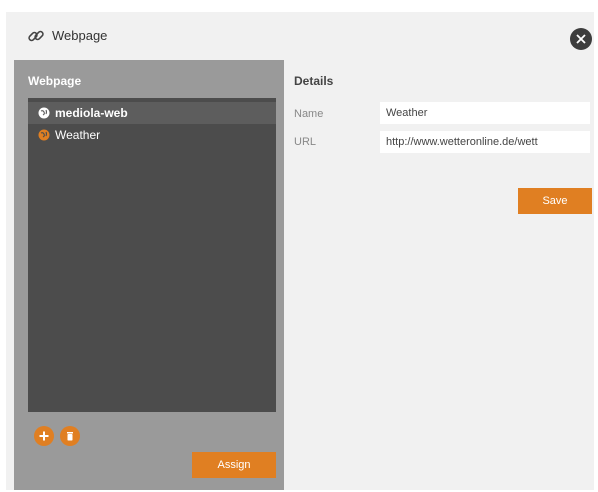  I want to click on name-label: Name, so click(309, 114).